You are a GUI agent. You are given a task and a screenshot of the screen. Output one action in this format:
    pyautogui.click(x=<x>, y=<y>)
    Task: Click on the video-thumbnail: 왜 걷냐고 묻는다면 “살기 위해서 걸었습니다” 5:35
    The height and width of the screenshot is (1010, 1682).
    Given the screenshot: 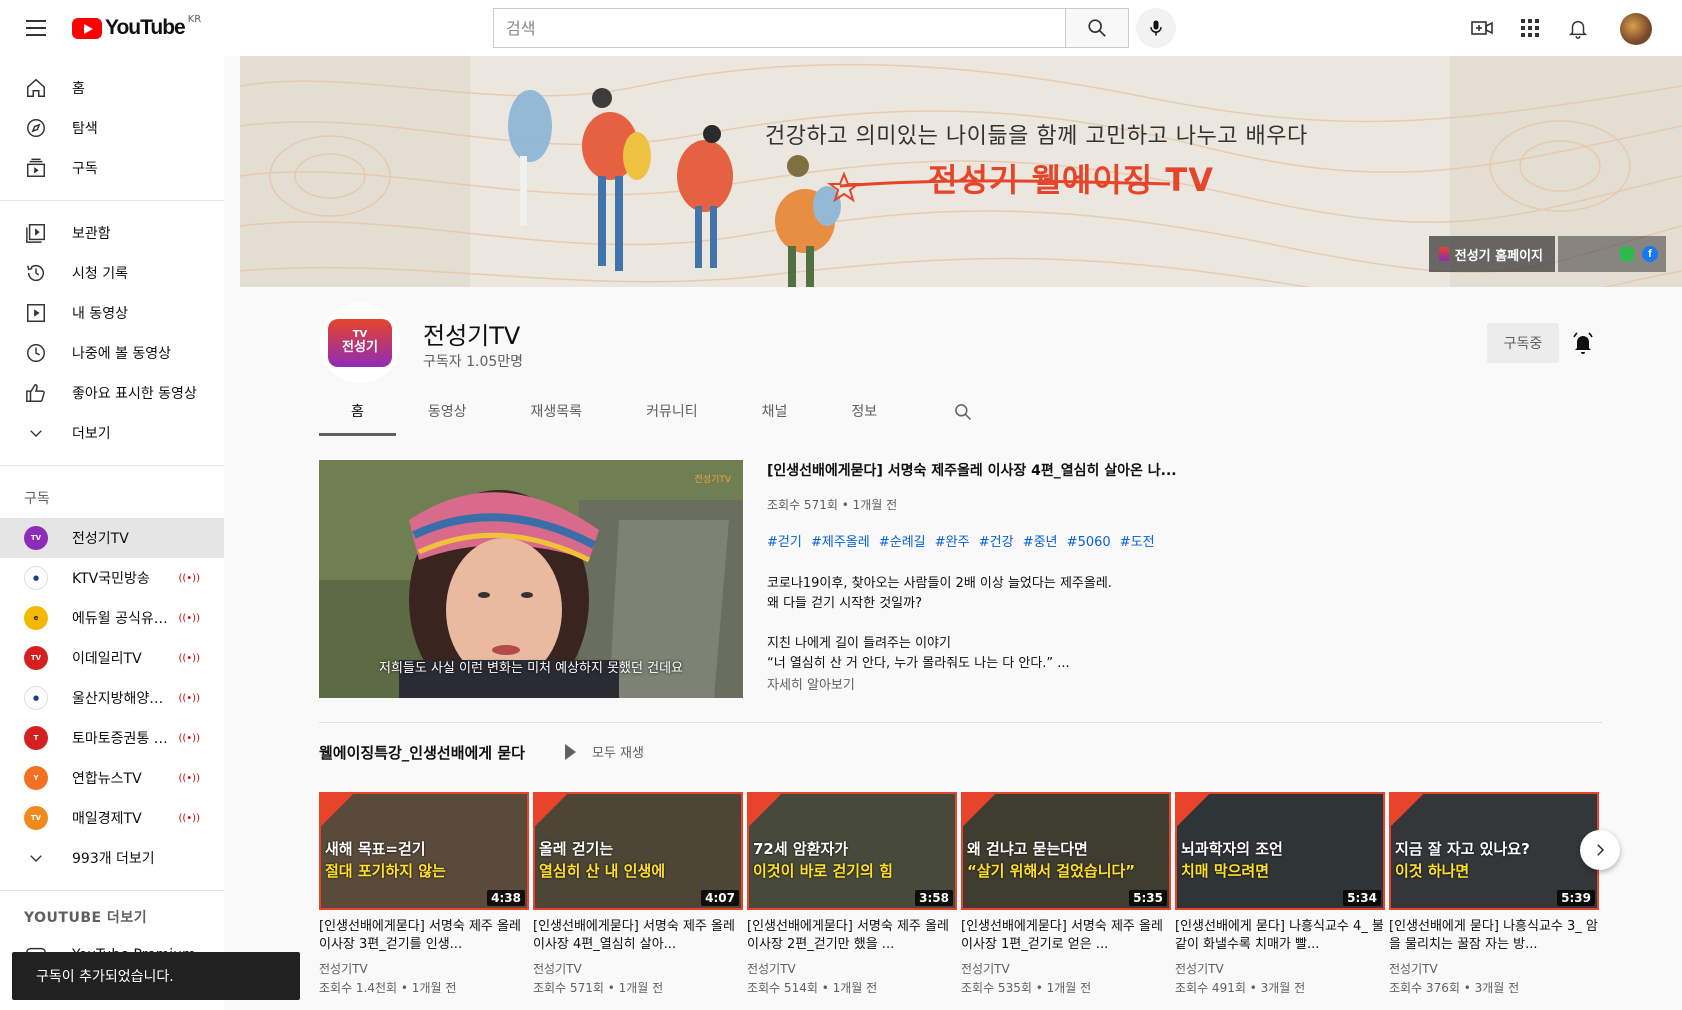 What is the action you would take?
    pyautogui.click(x=1066, y=851)
    